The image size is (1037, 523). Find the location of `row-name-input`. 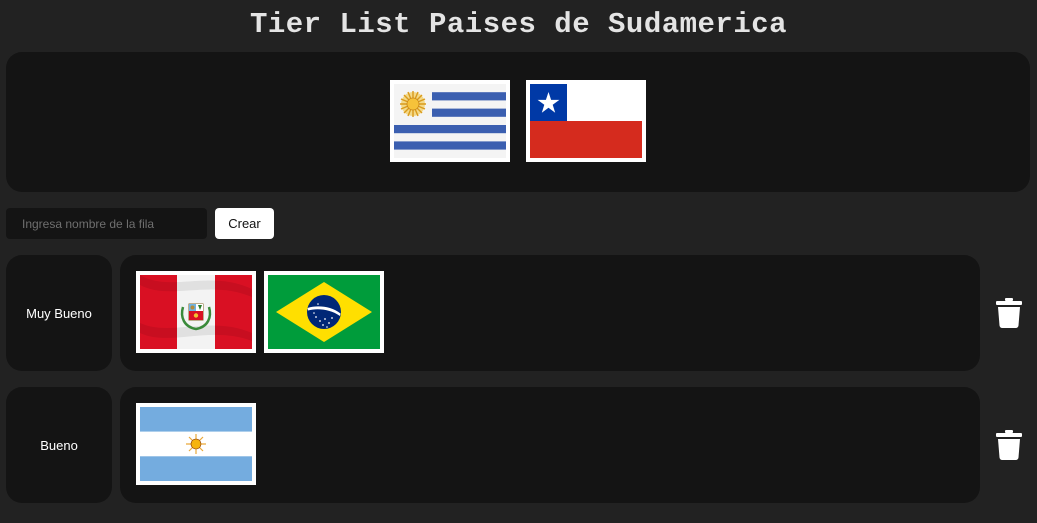

row-name-input is located at coordinates (106, 223).